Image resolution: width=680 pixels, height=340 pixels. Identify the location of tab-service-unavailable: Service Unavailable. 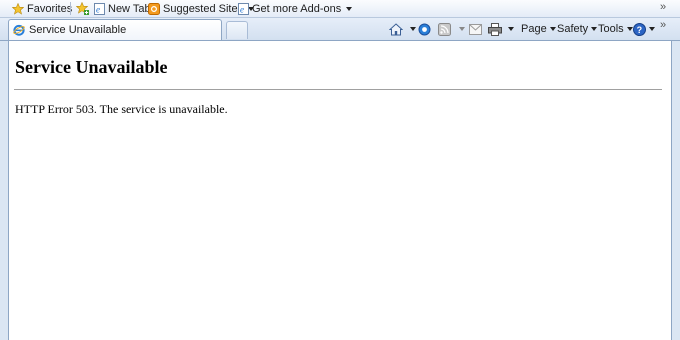
(115, 29).